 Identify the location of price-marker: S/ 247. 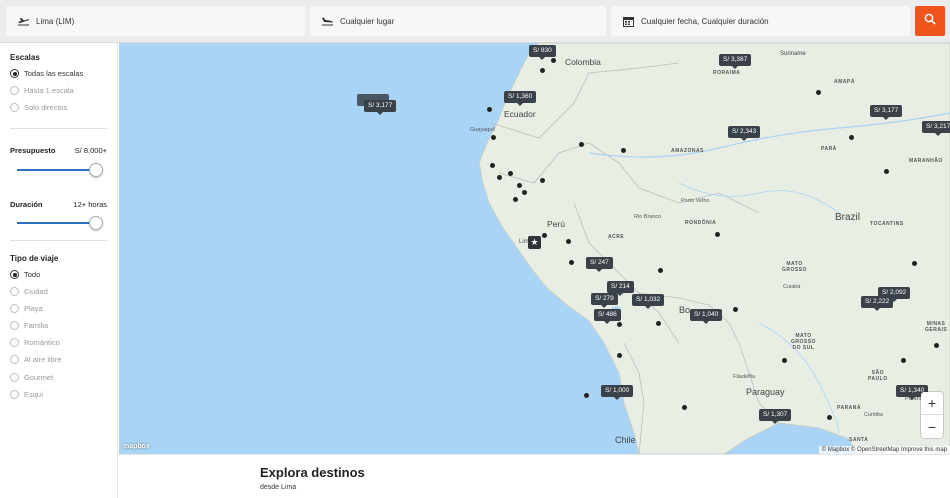
(599, 264).